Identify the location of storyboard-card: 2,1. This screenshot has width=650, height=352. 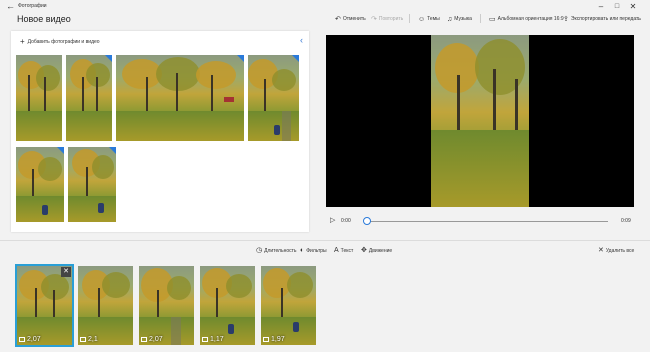
(105, 305).